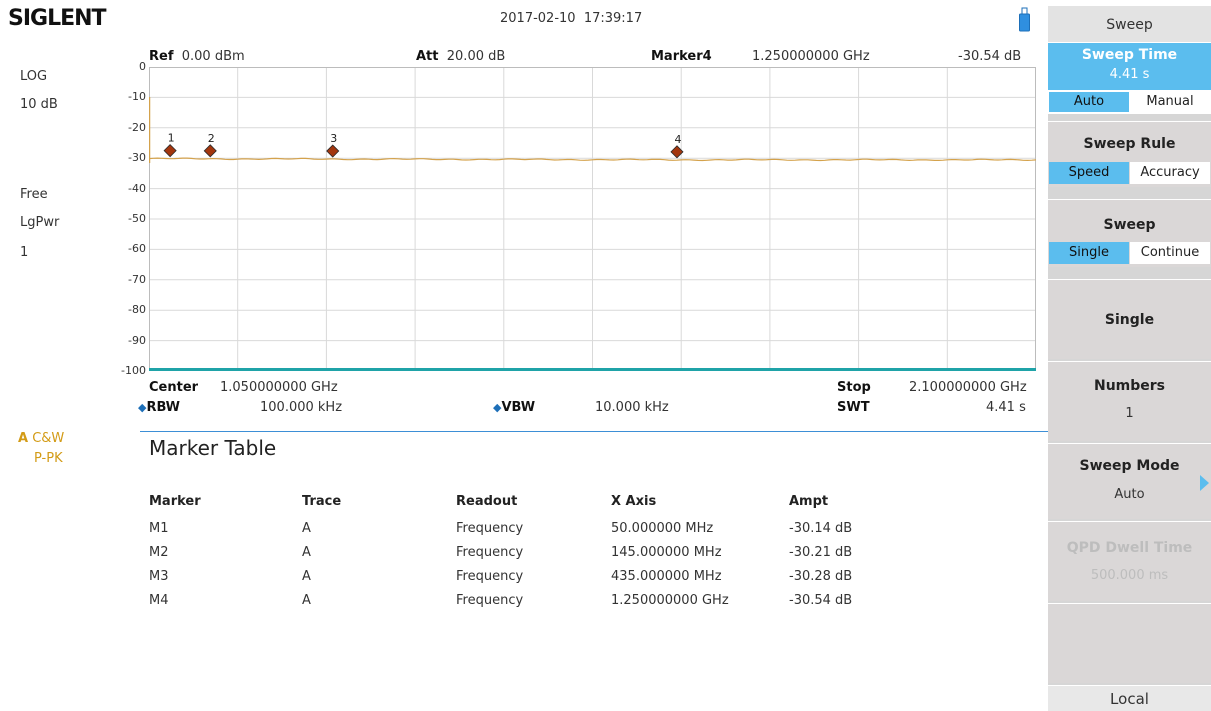  I want to click on marker-3-label: 3, so click(333, 138).